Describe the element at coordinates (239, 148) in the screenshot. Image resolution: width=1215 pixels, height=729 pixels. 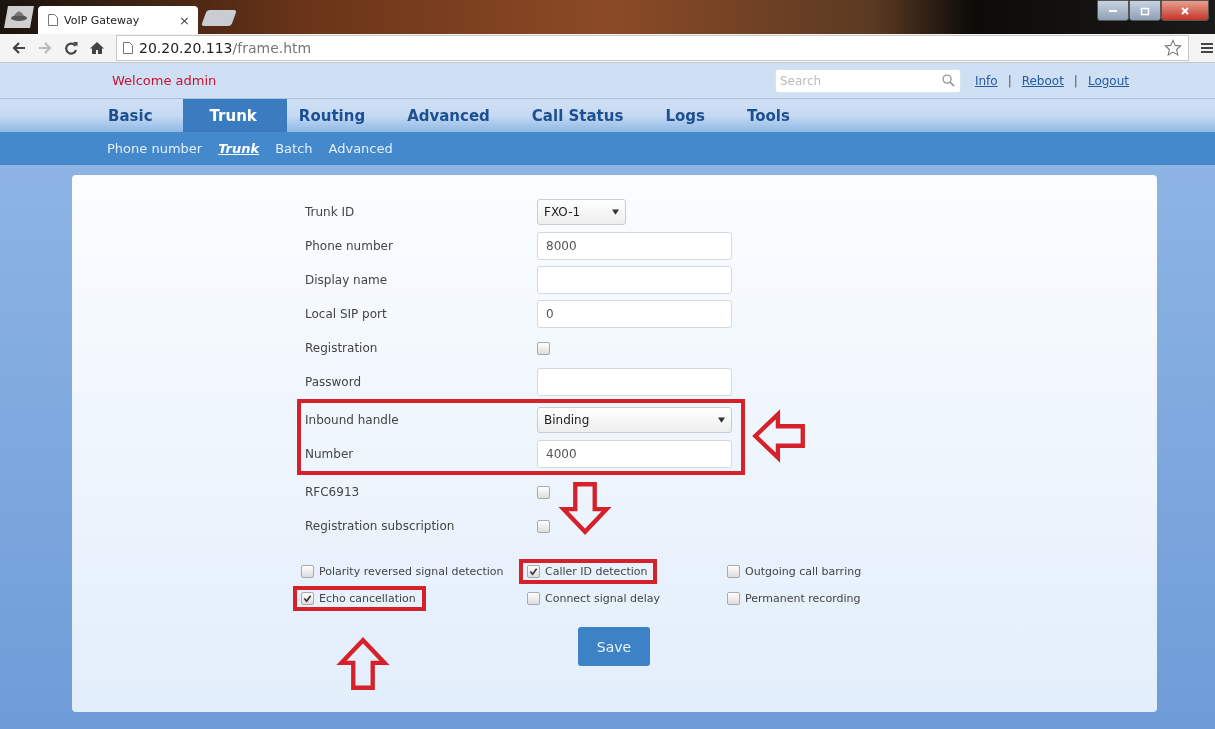
I see `subnav-link: Trunk` at that location.